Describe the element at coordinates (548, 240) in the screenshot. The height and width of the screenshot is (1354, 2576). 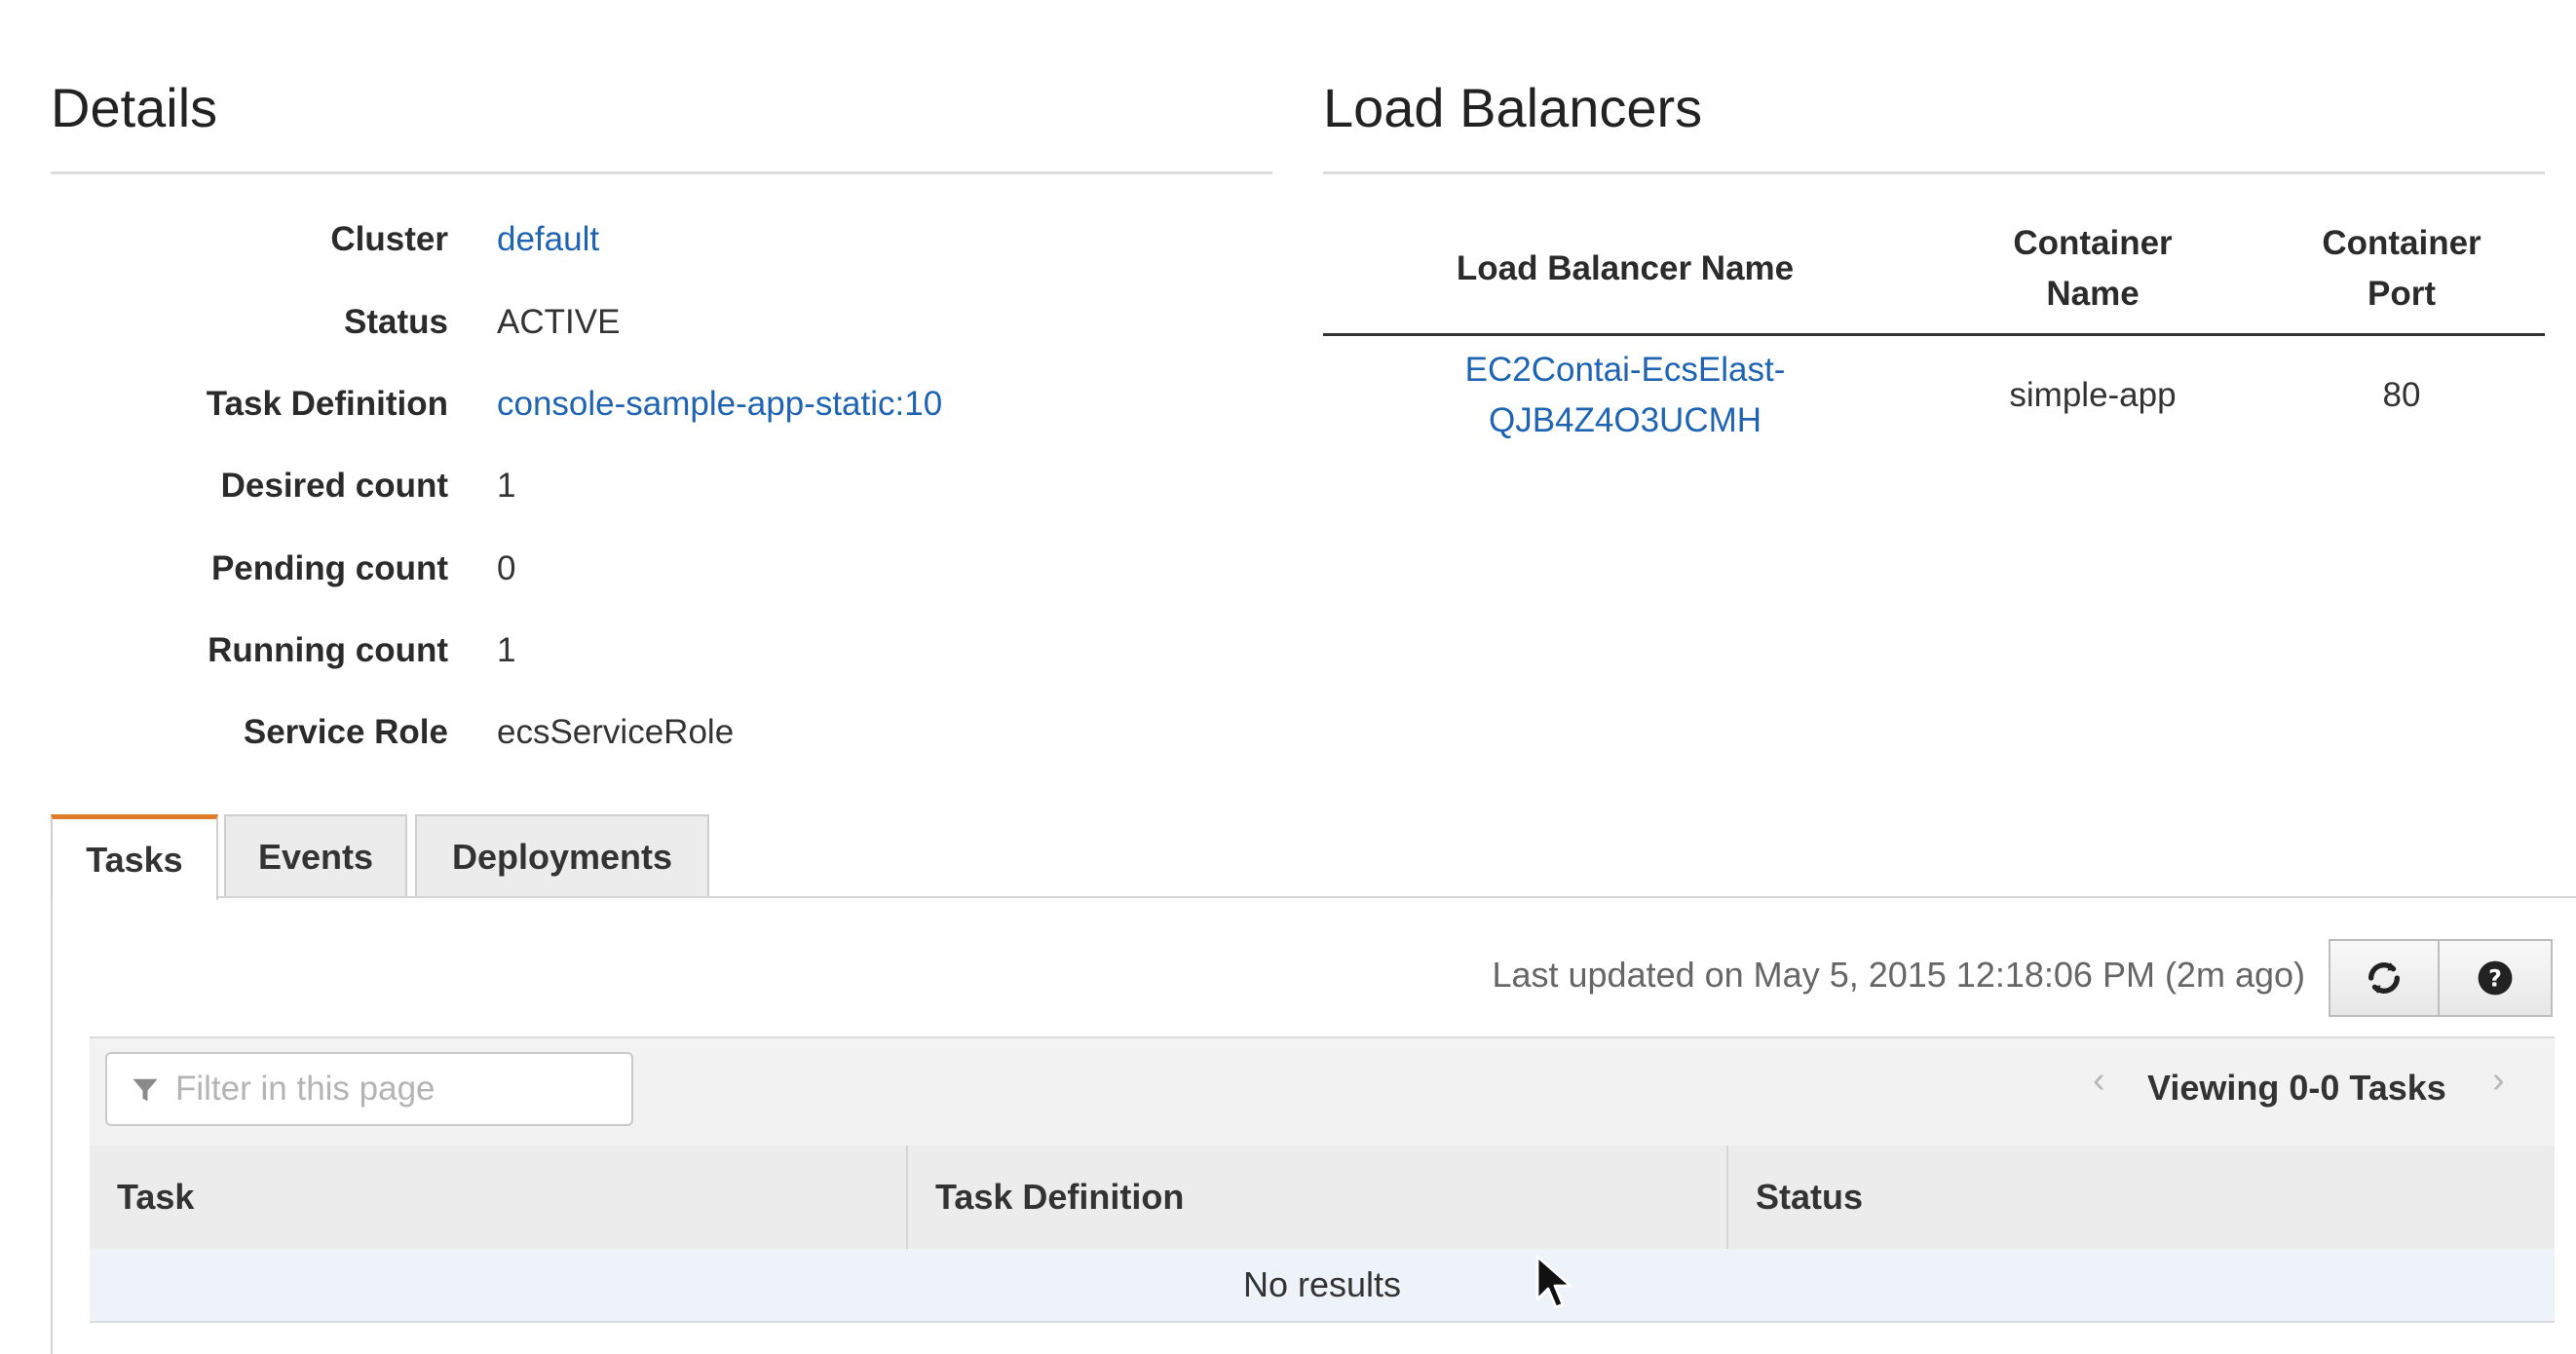
I see `cluster-link: default` at that location.